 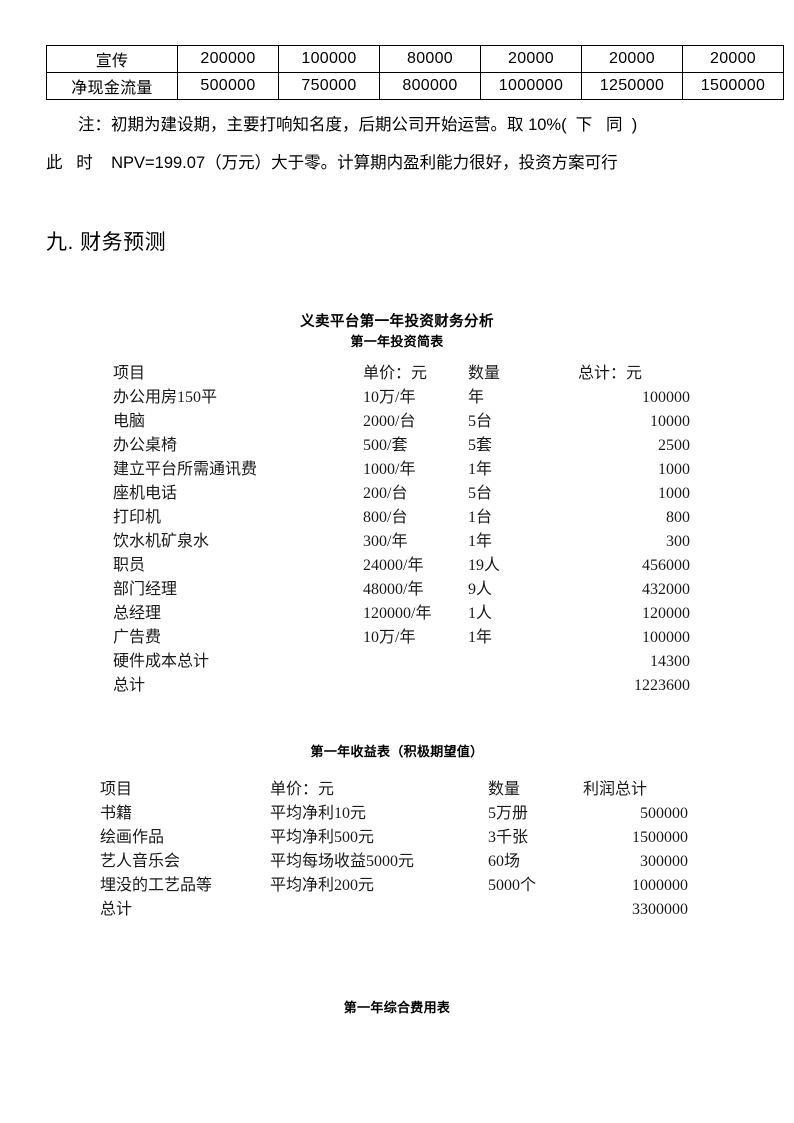 What do you see at coordinates (129, 421) in the screenshot?
I see `cell-item: 电脑` at bounding box center [129, 421].